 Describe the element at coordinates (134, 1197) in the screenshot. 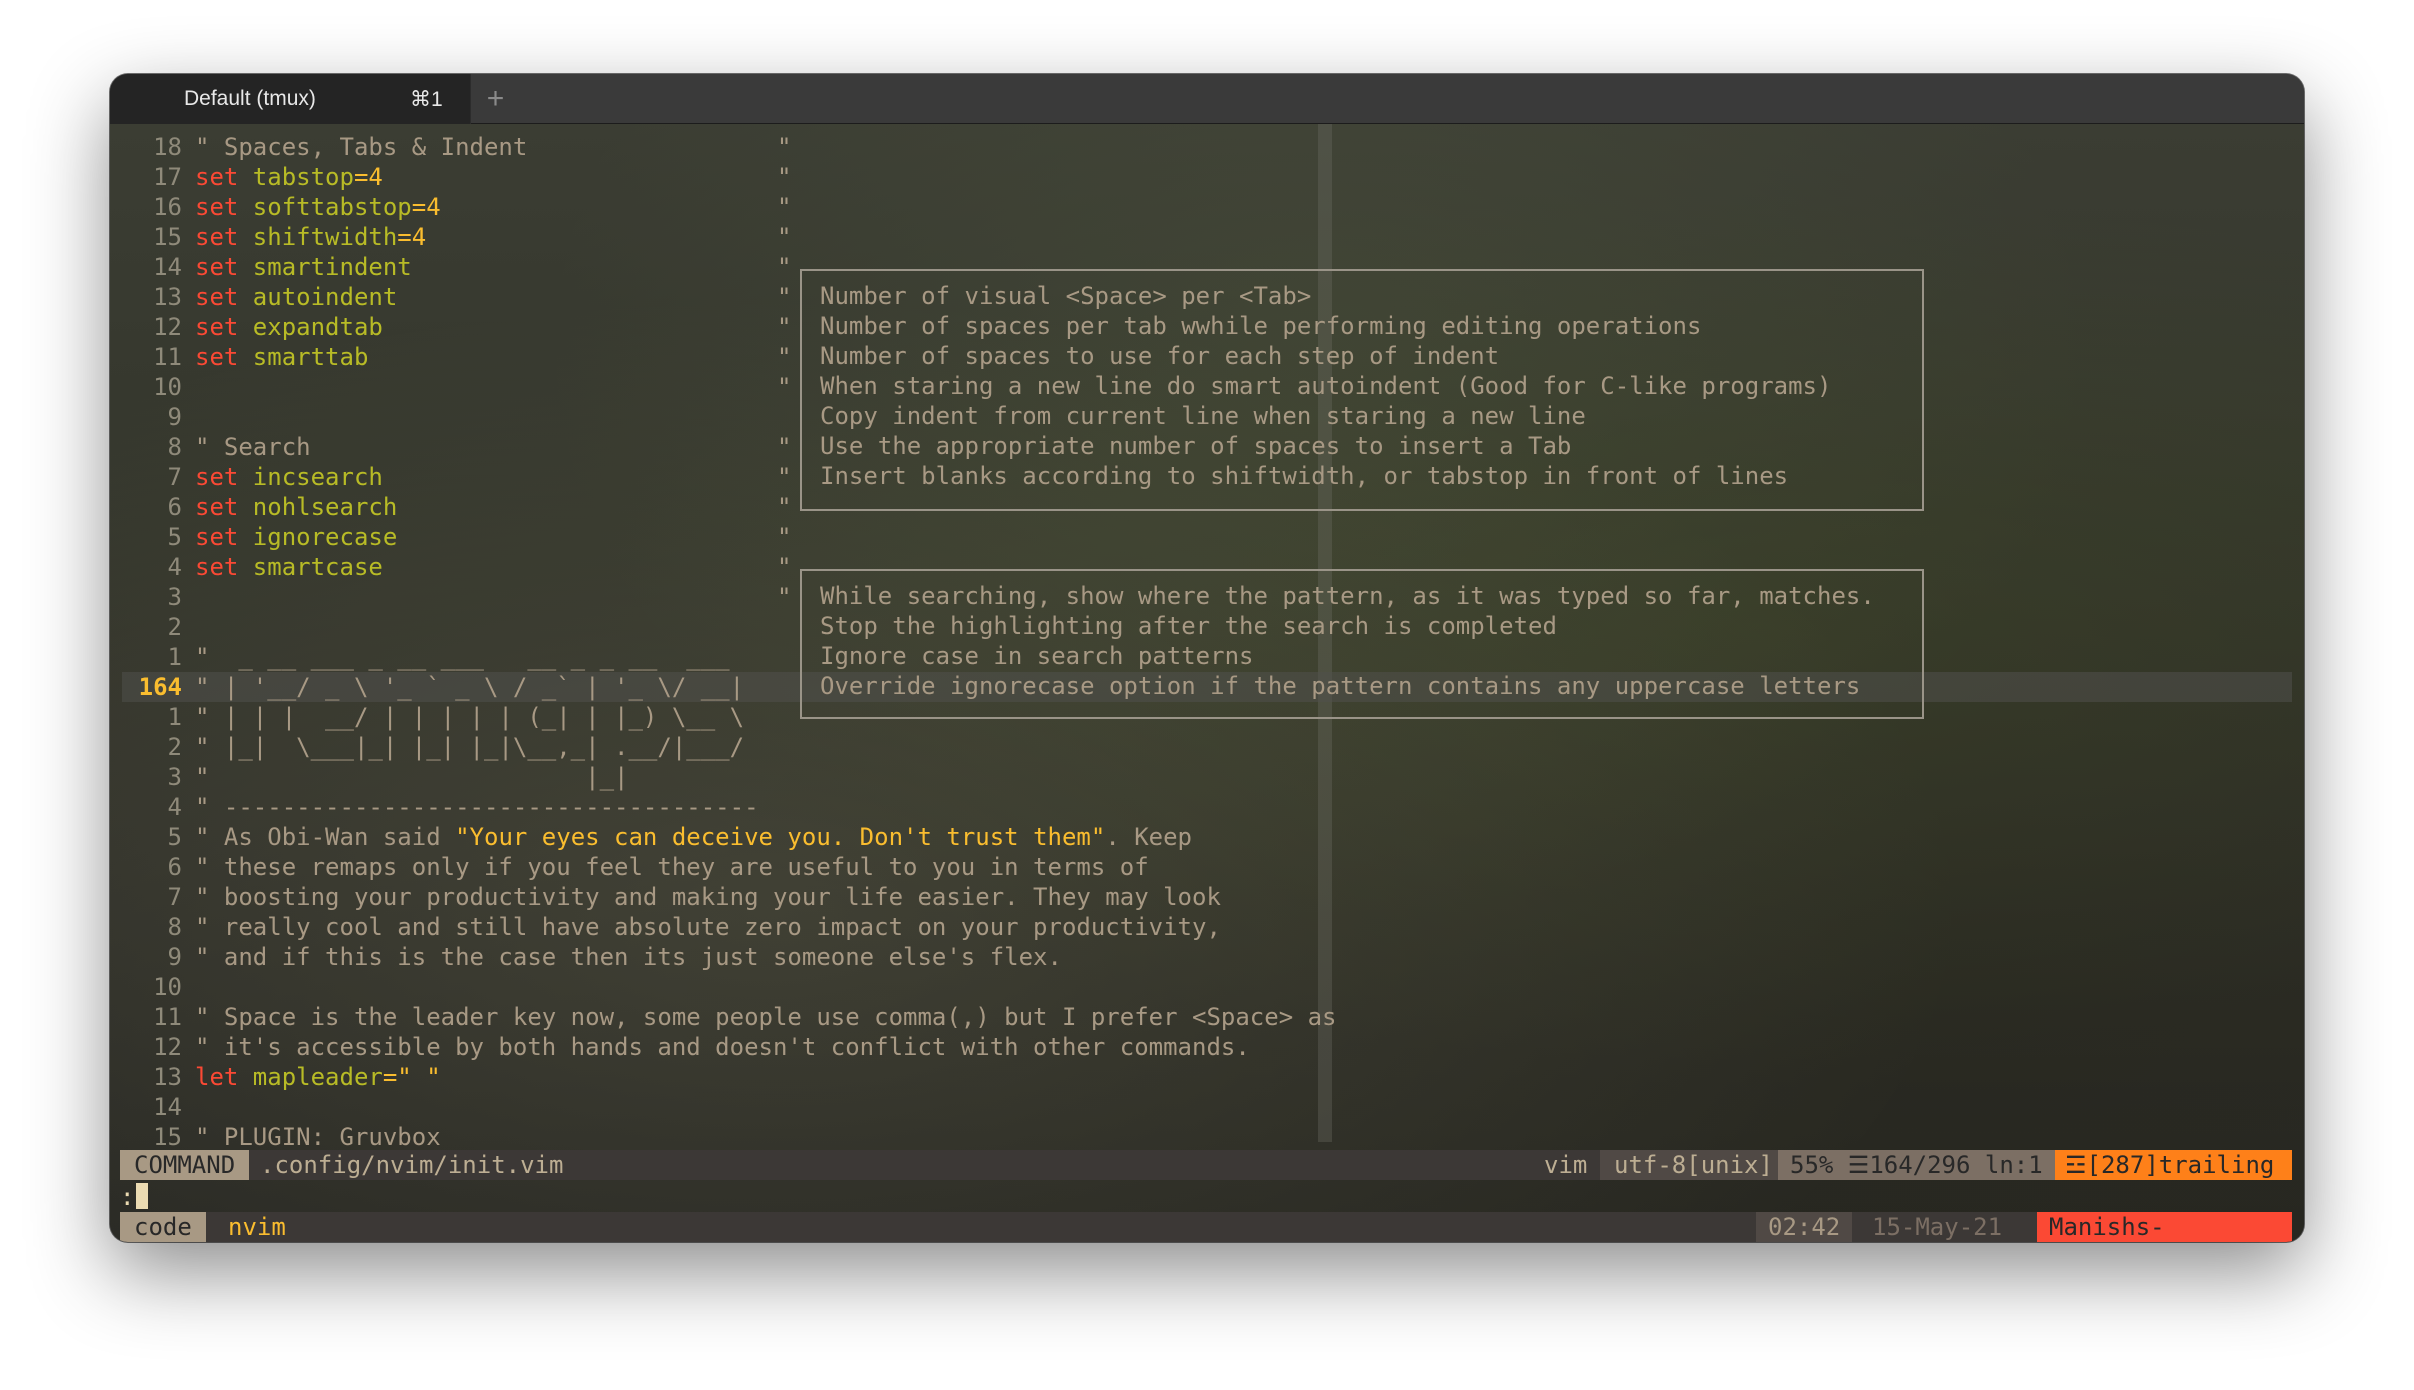

I see `command-line: :` at that location.